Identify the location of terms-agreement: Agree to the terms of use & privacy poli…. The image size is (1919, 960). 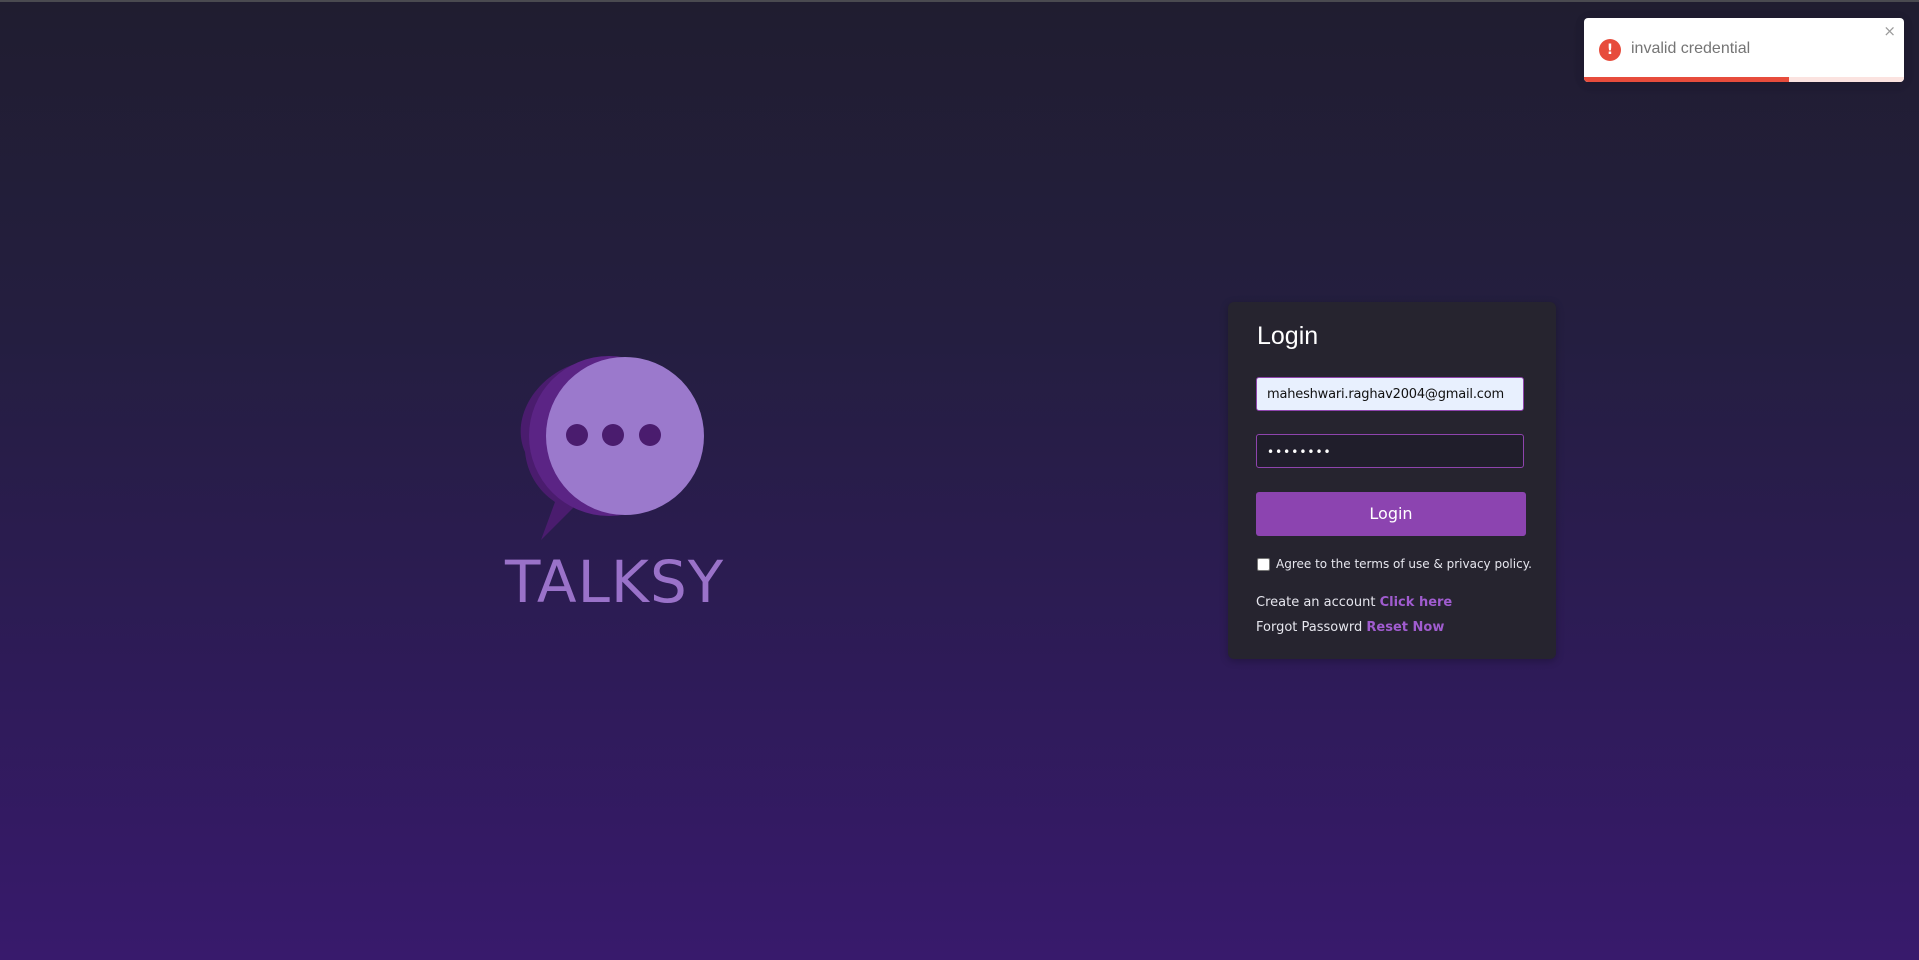
(1394, 564).